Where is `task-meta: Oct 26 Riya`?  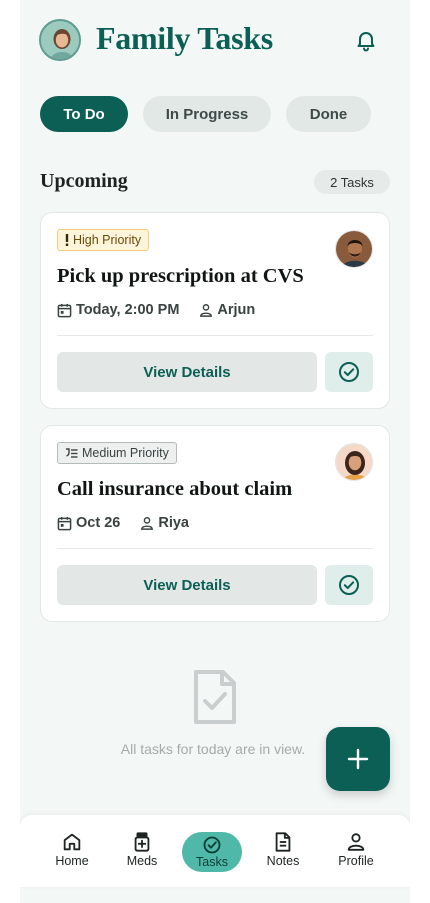 task-meta: Oct 26 Riya is located at coordinates (123, 523).